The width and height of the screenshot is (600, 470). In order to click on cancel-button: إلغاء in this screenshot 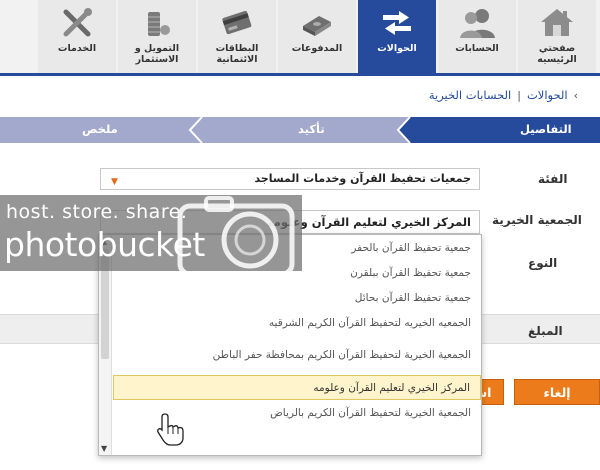, I will do `click(557, 392)`.